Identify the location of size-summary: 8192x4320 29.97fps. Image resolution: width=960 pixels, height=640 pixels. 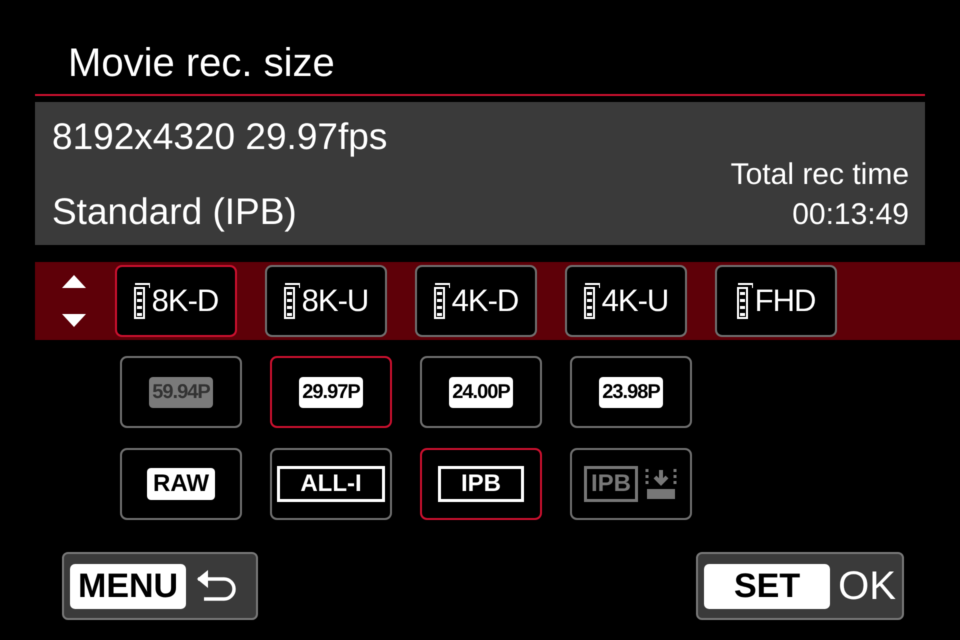
(220, 137).